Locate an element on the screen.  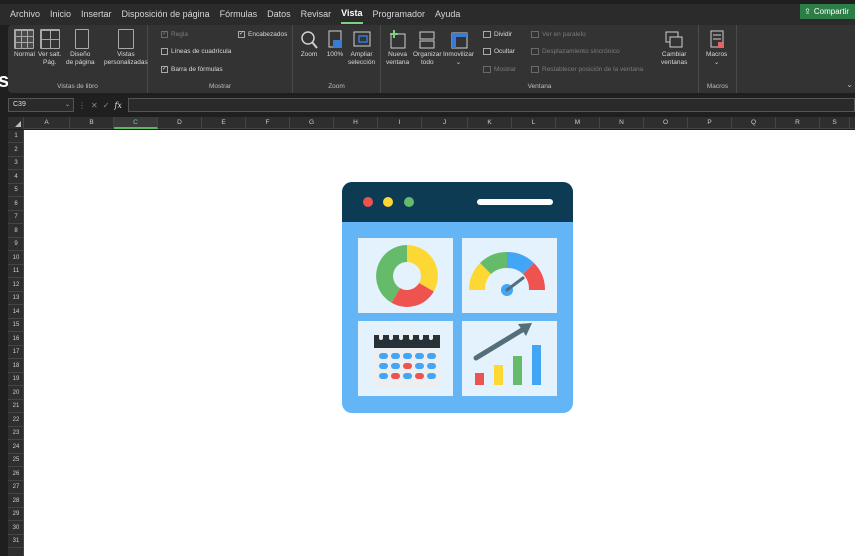
column-header-h: H is located at coordinates (356, 123).